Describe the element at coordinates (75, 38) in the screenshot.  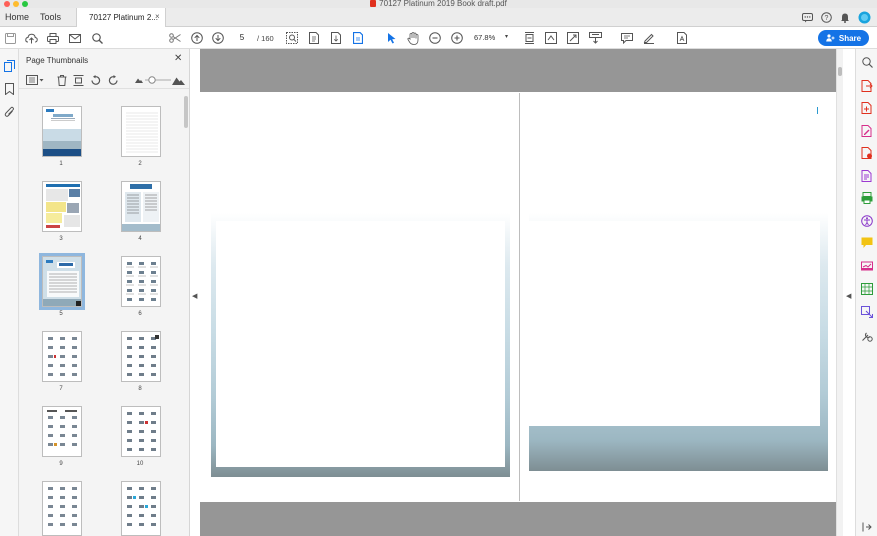
I see `email-icon` at that location.